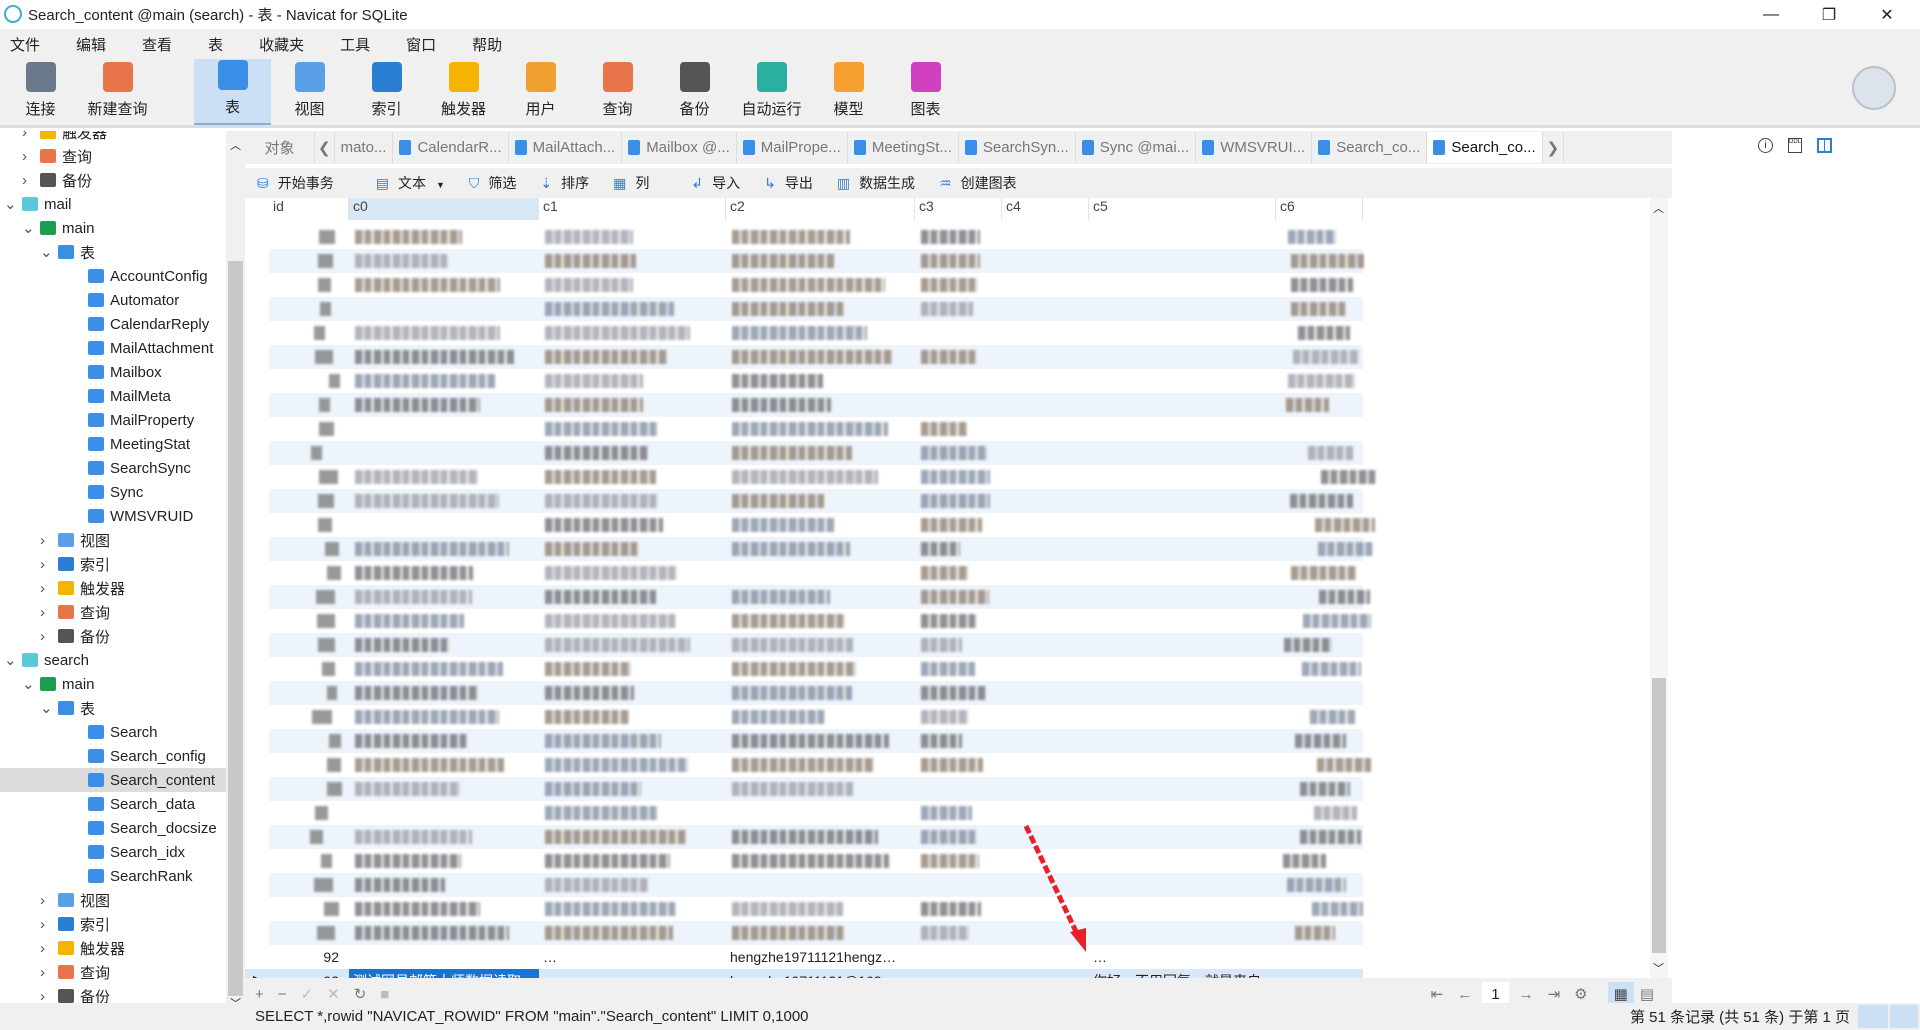  What do you see at coordinates (1659, 815) in the screenshot?
I see `grid-scrollbar-thumb` at bounding box center [1659, 815].